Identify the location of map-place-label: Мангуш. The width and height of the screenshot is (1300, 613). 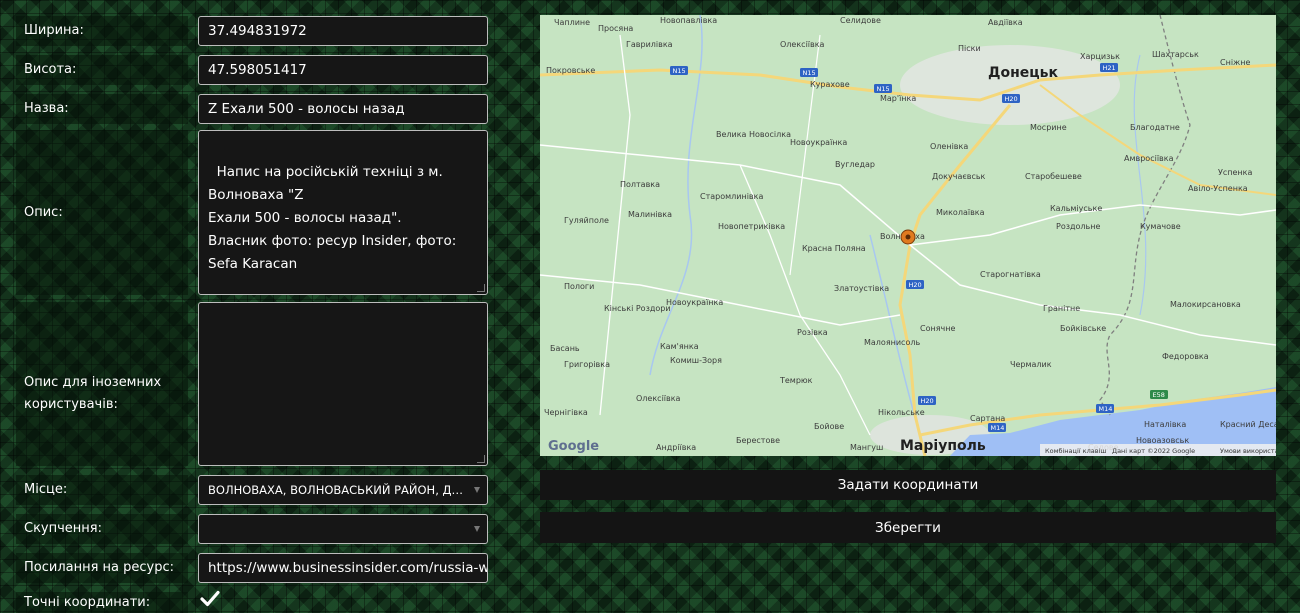
(866, 447).